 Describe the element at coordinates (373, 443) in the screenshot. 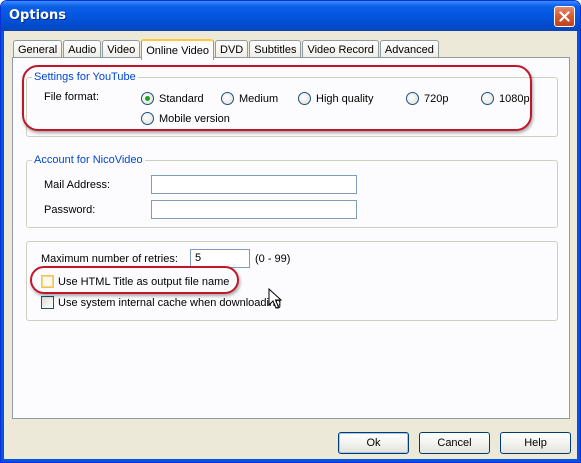

I see `ok-button: Ok` at that location.